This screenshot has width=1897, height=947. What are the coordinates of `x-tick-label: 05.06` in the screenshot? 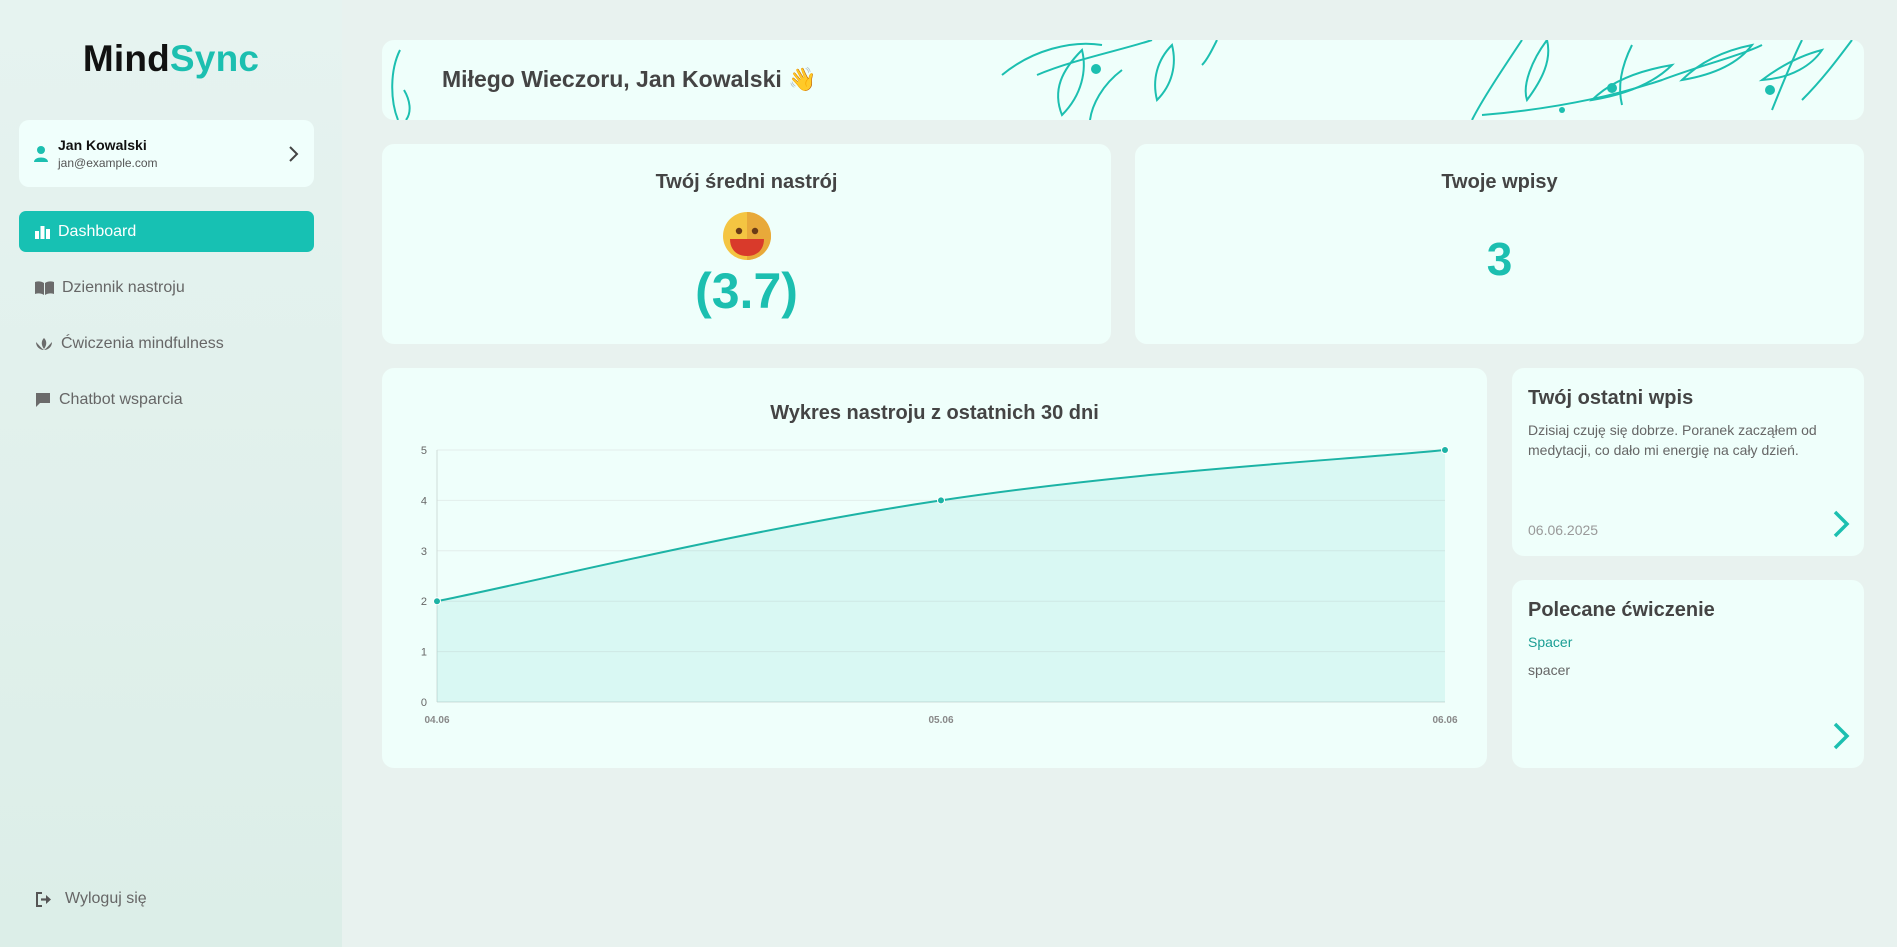 It's located at (940, 720).